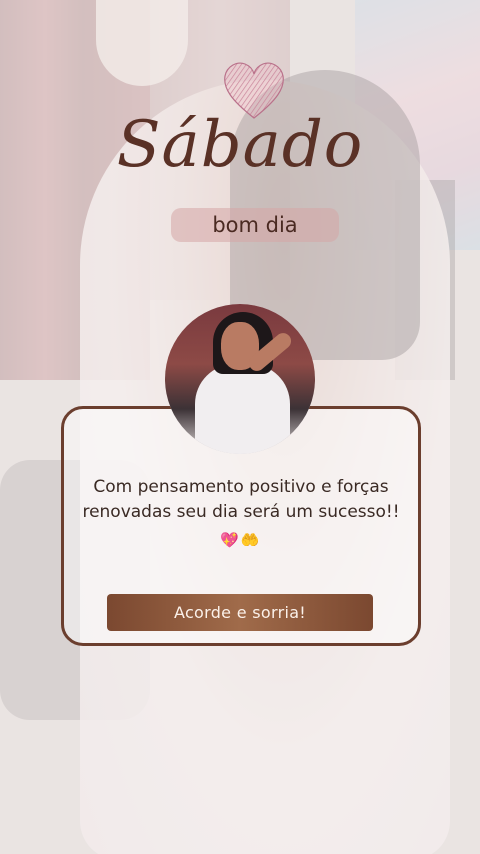 The image size is (480, 854). I want to click on emoji-row: 💖 🤲, so click(239, 540).